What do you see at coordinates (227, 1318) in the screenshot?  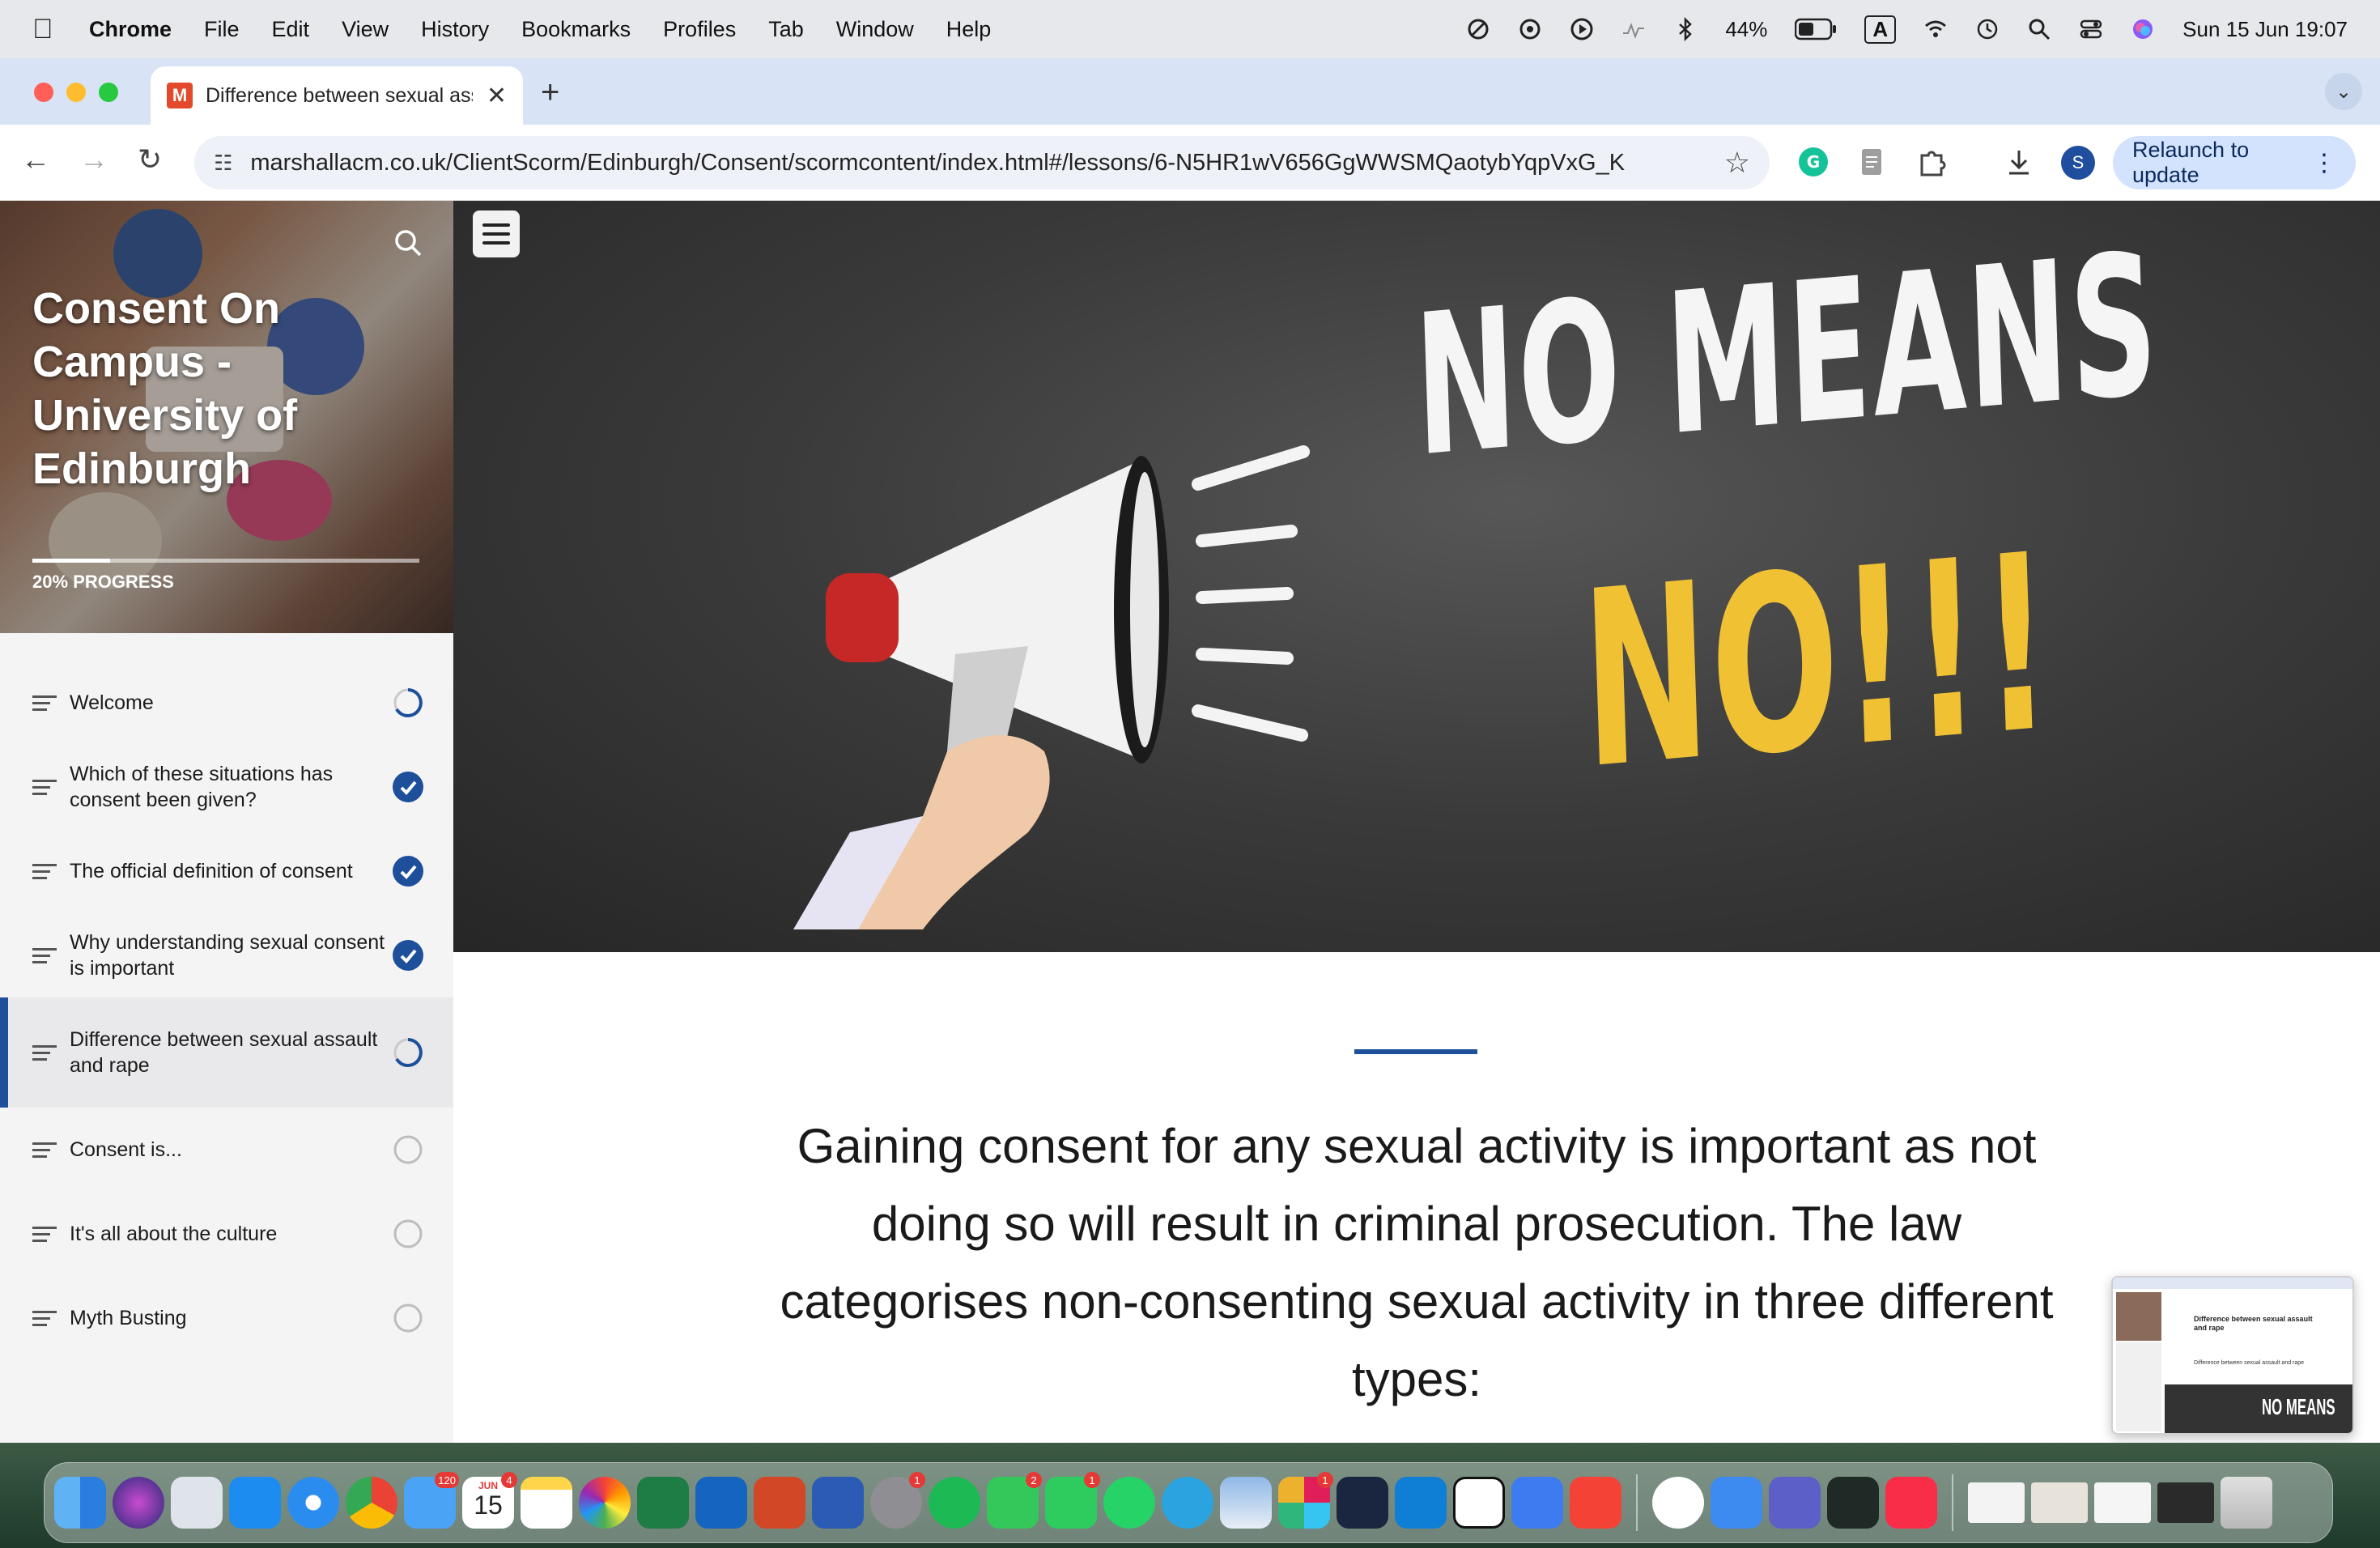 I see `lesson-item: Myth Busting` at bounding box center [227, 1318].